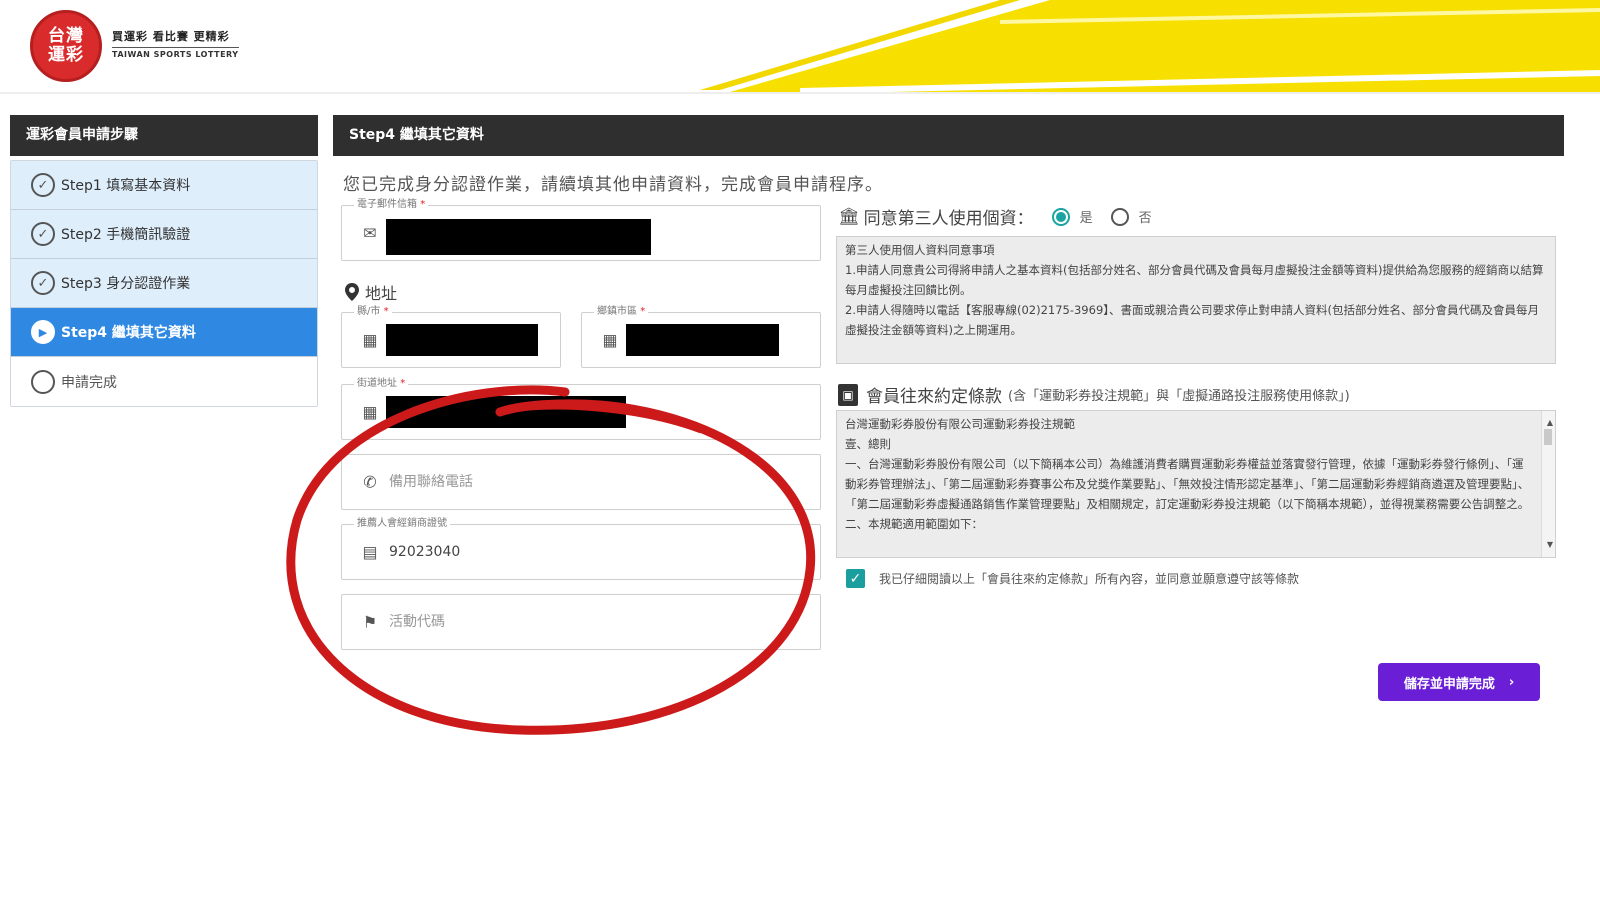 Image resolution: width=1600 pixels, height=900 pixels. I want to click on logo-text-line1: 台灣, so click(66, 36).